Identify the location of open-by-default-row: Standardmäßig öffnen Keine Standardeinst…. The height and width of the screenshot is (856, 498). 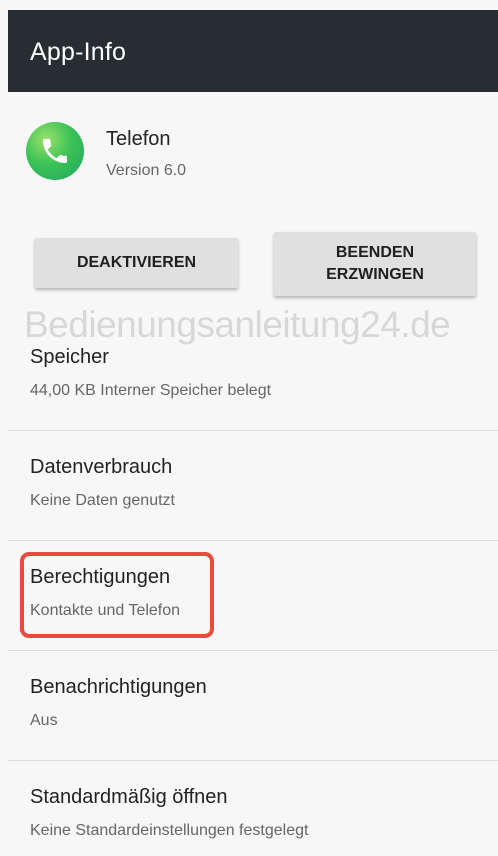
(253, 808).